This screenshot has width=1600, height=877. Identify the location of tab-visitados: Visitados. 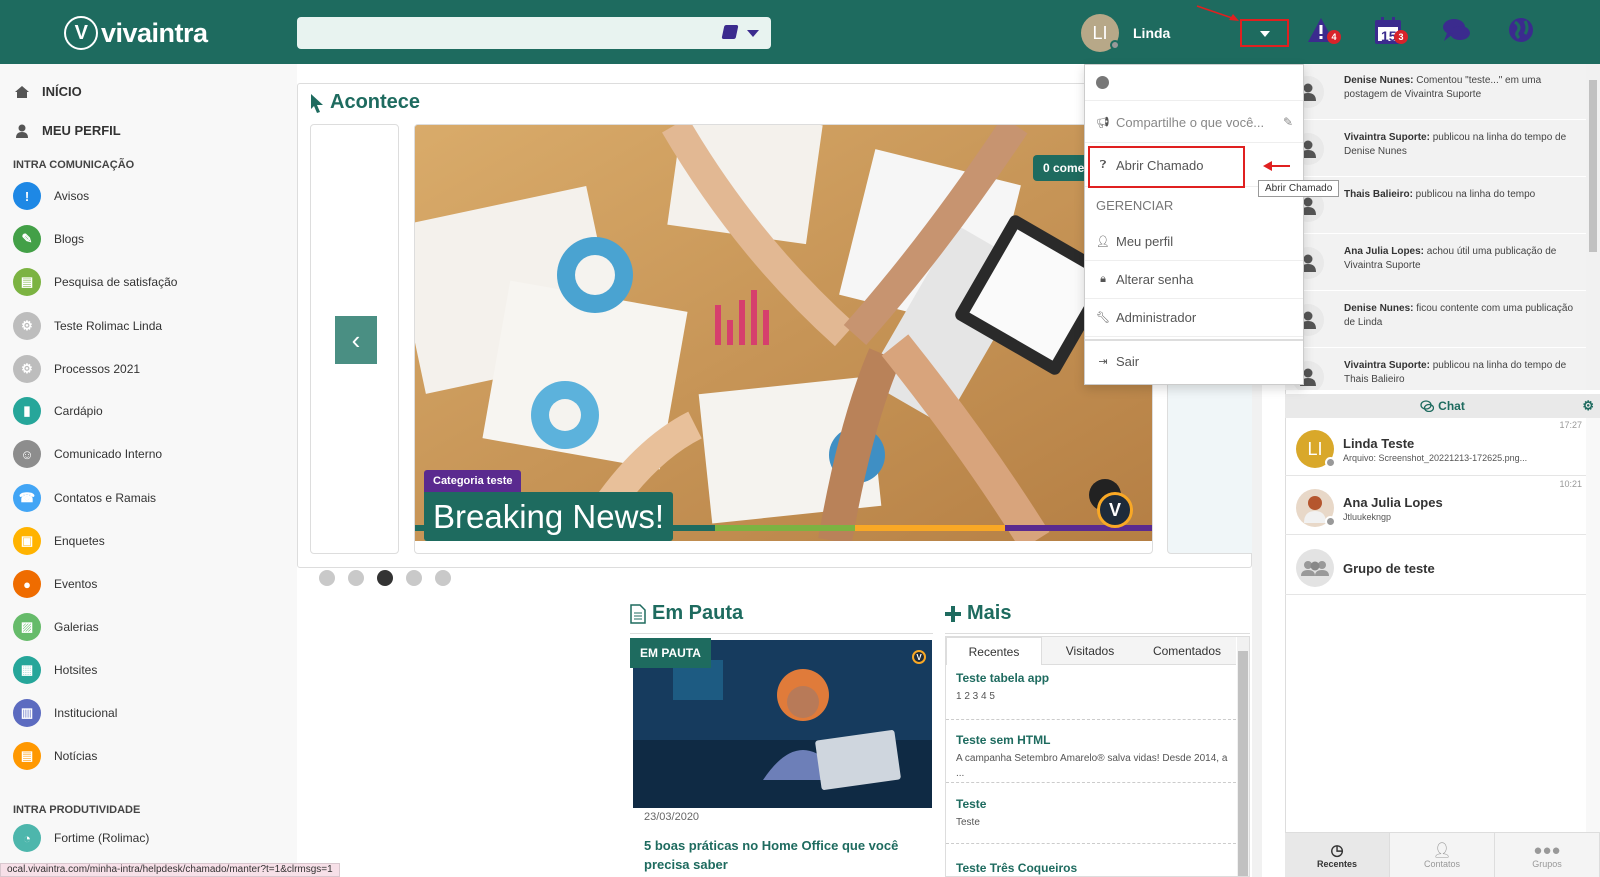
(1090, 651).